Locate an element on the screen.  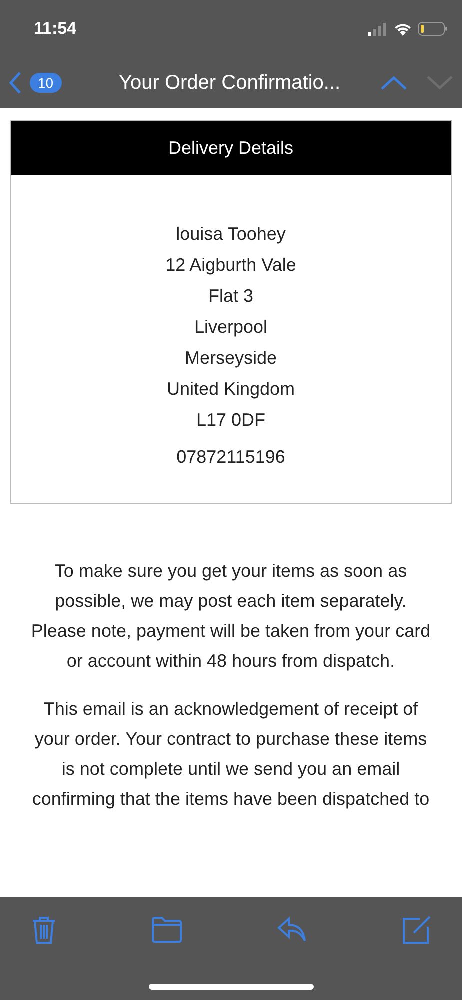
address-line: Liverpool is located at coordinates (231, 327).